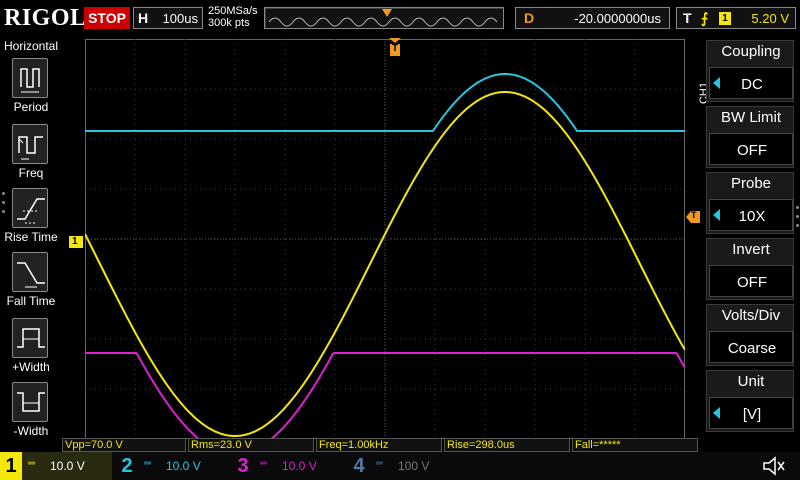 The height and width of the screenshot is (480, 800). I want to click on measure-freq-button: Freq, so click(31, 156).